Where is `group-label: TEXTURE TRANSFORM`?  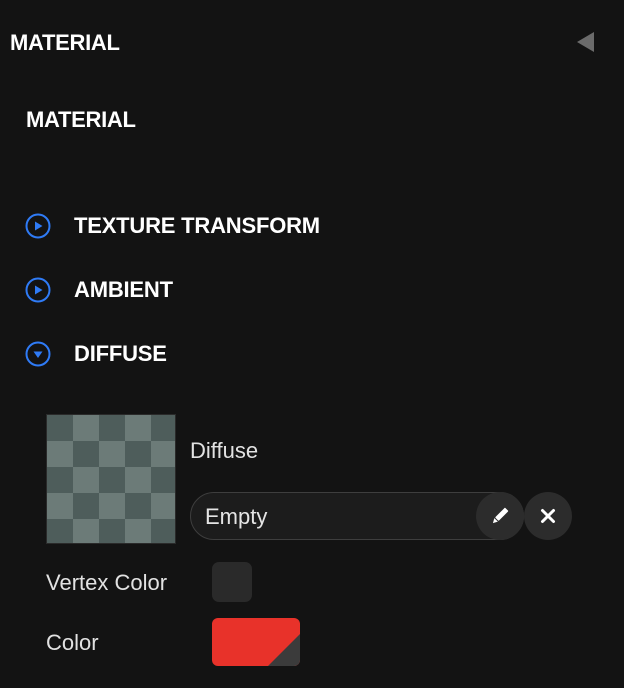 group-label: TEXTURE TRANSFORM is located at coordinates (197, 225).